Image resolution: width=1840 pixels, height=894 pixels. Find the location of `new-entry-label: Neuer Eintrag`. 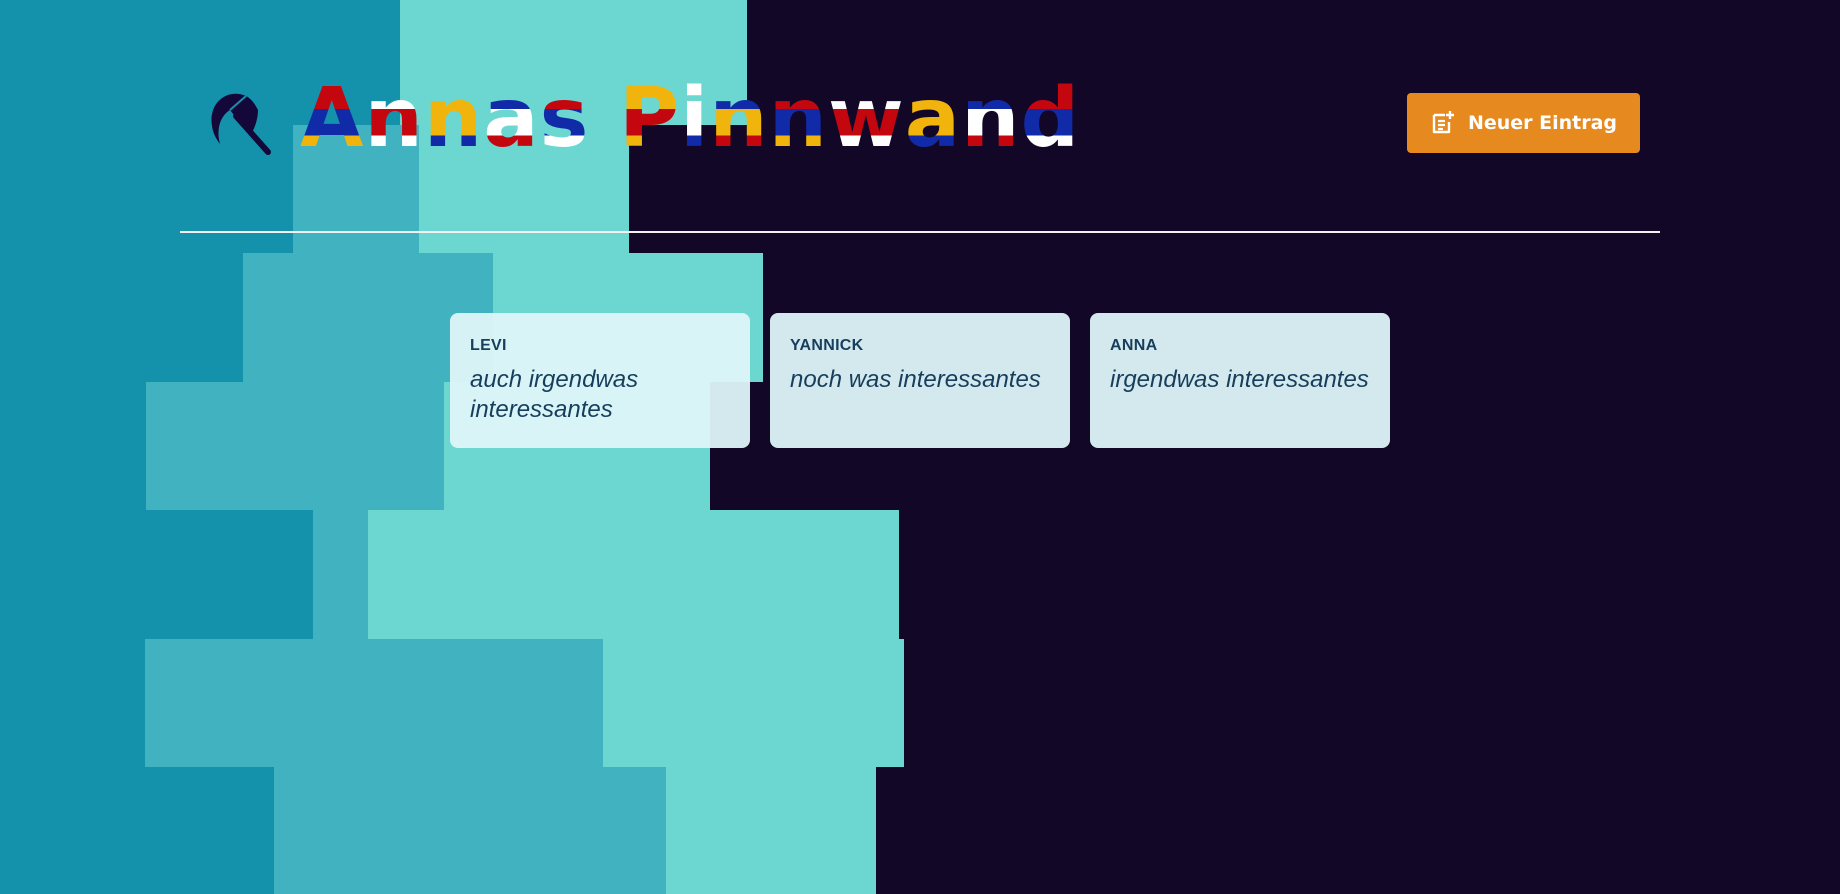

new-entry-label: Neuer Eintrag is located at coordinates (1542, 123).